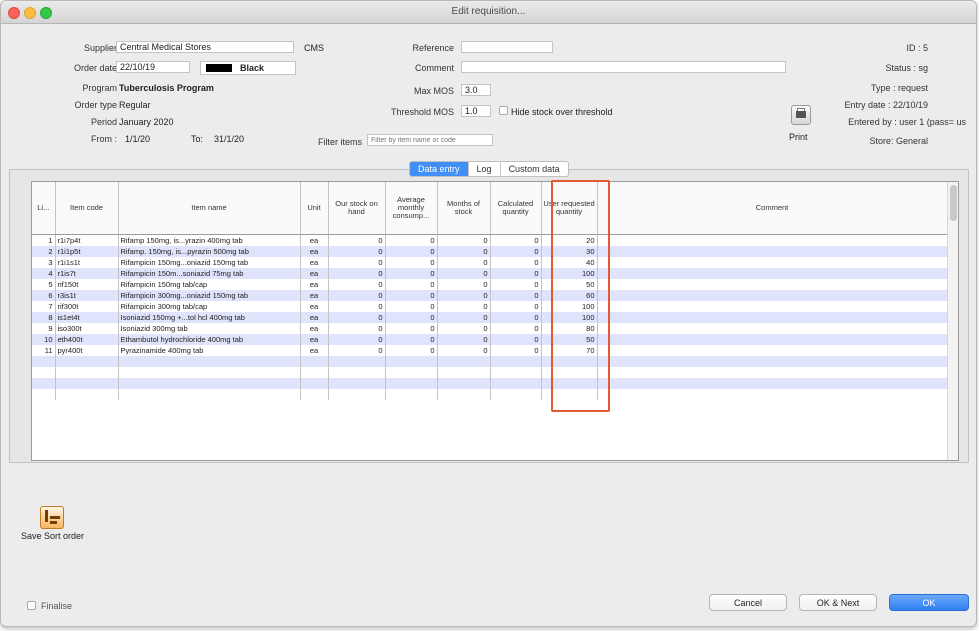 The width and height of the screenshot is (979, 631). I want to click on tab-log: Log, so click(483, 169).